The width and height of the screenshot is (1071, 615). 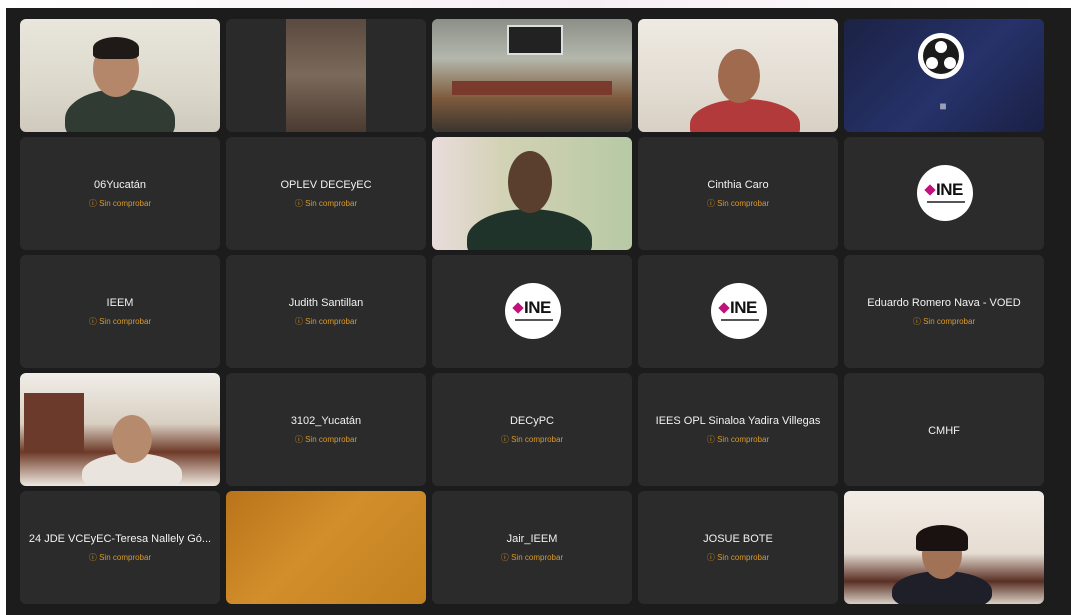 I want to click on hall-screen, so click(x=535, y=40).